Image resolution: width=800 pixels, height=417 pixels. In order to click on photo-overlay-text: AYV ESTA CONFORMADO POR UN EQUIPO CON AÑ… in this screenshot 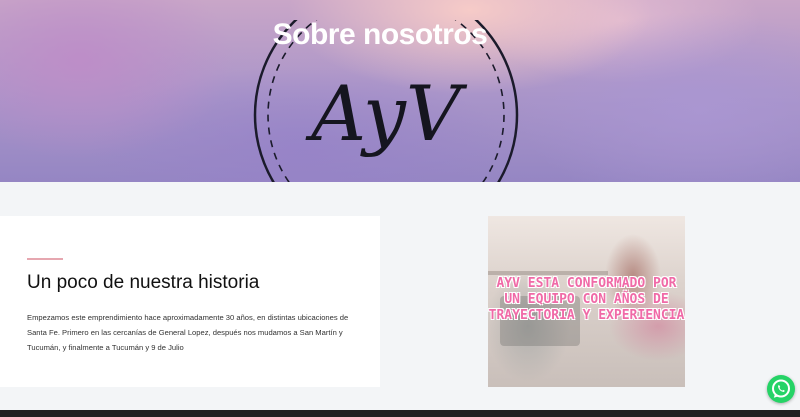, I will do `click(586, 299)`.